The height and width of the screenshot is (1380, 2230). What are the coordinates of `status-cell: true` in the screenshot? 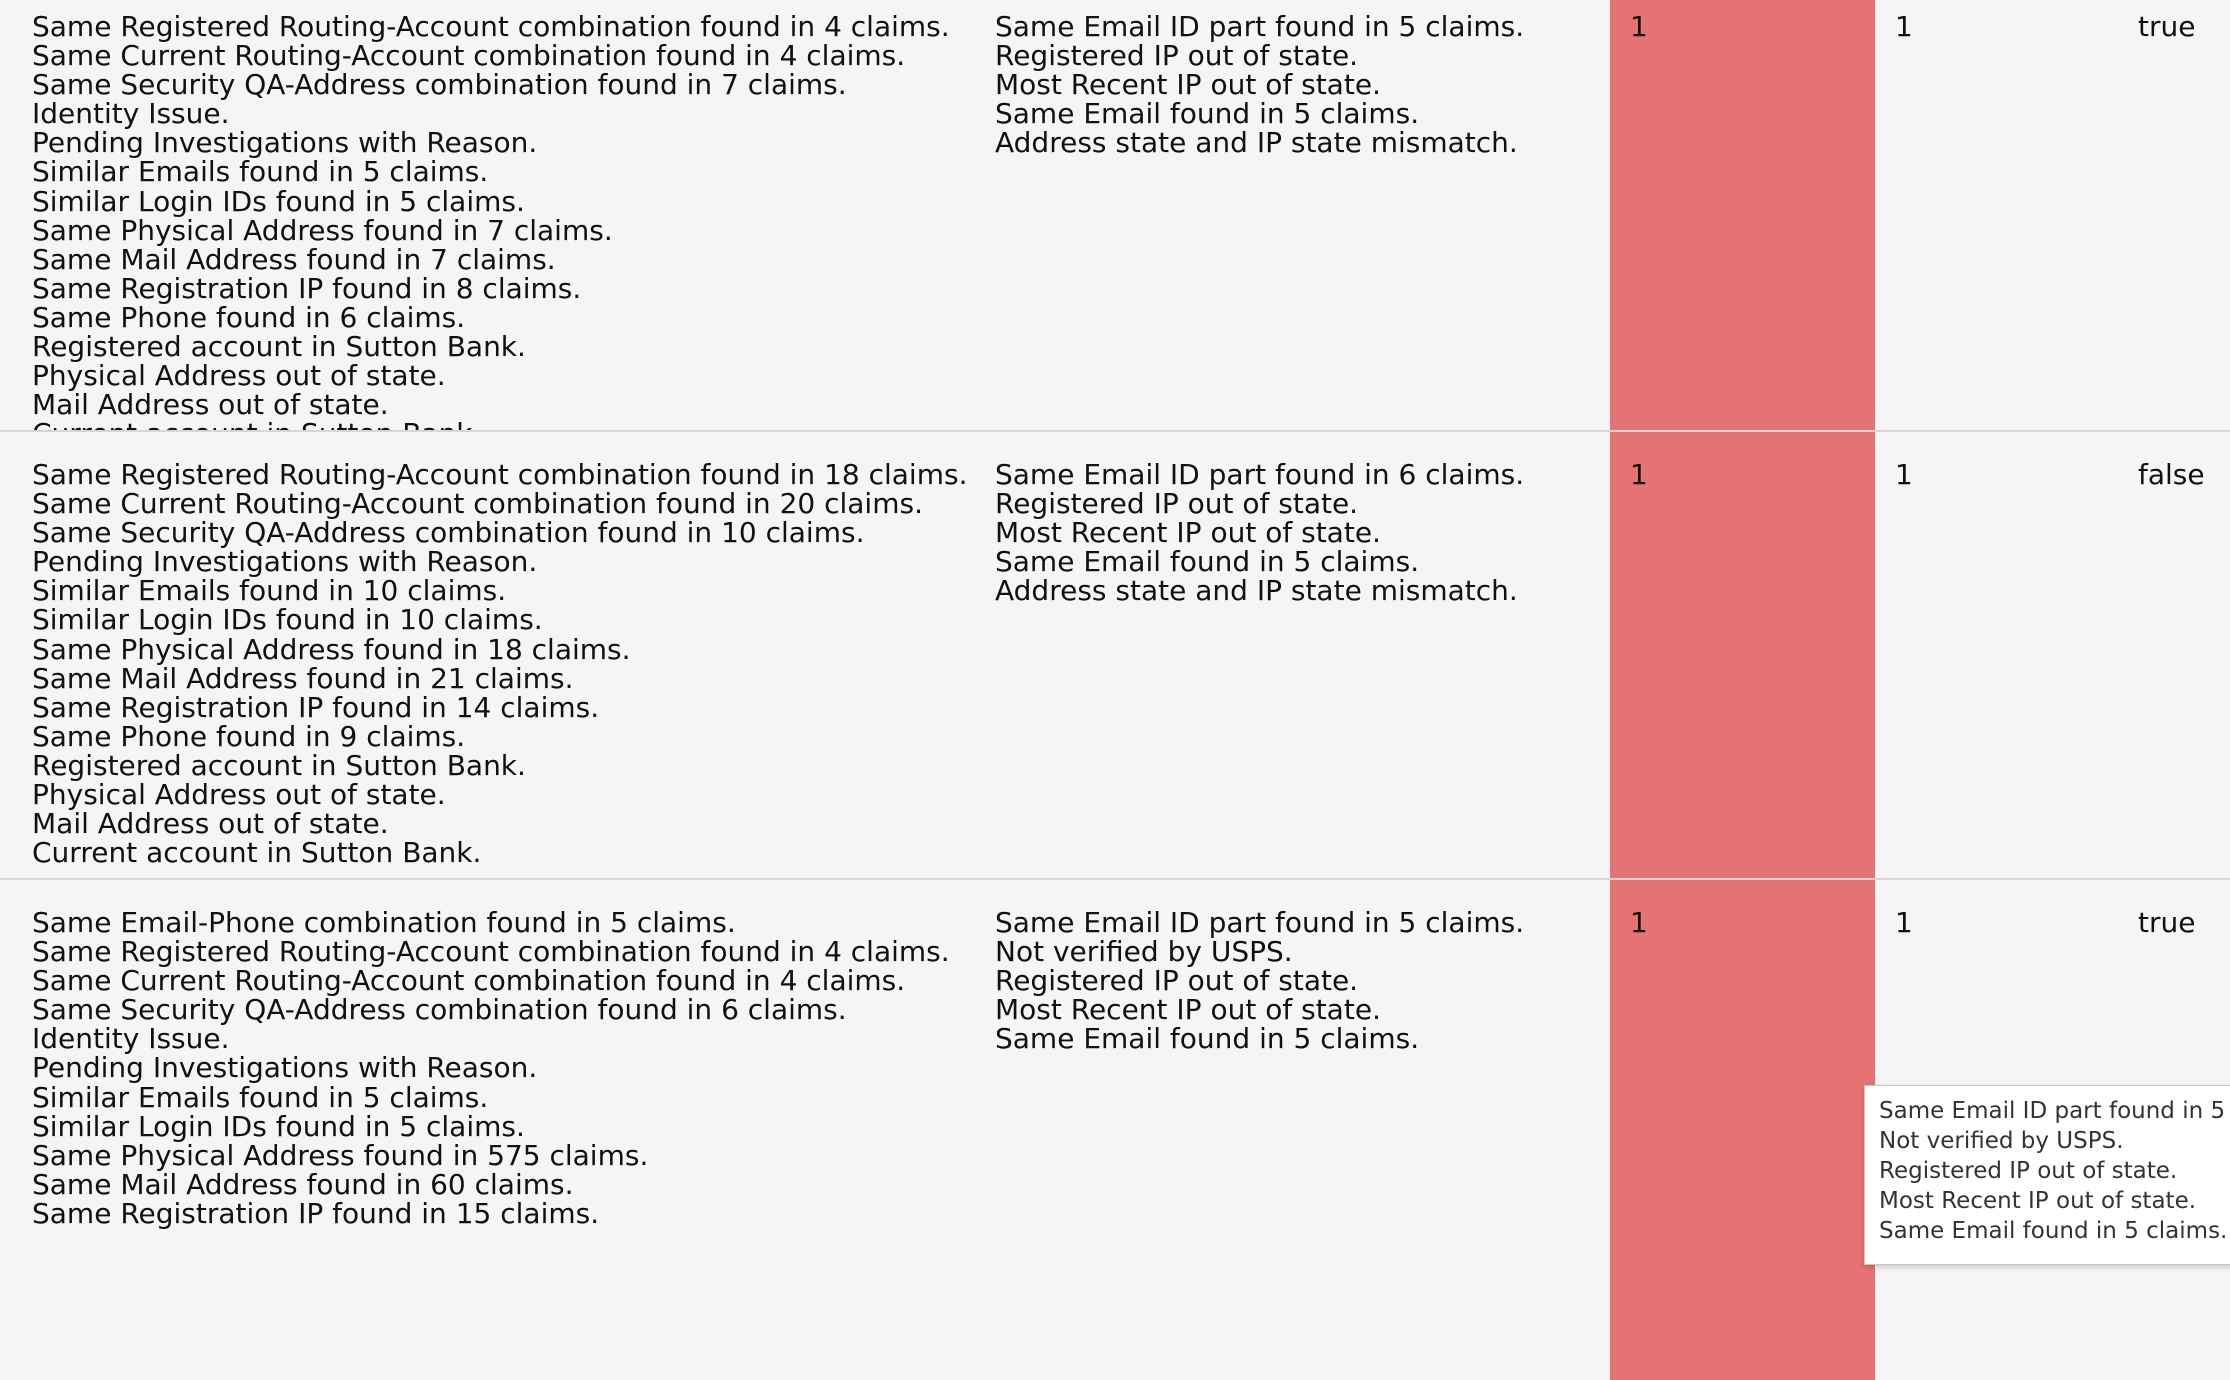 It's located at (2167, 26).